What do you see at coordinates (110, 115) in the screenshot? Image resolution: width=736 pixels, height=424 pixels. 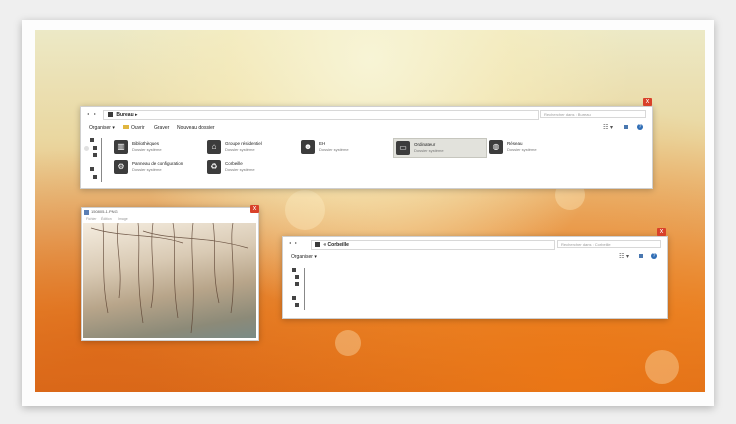 I see `folder-icon` at bounding box center [110, 115].